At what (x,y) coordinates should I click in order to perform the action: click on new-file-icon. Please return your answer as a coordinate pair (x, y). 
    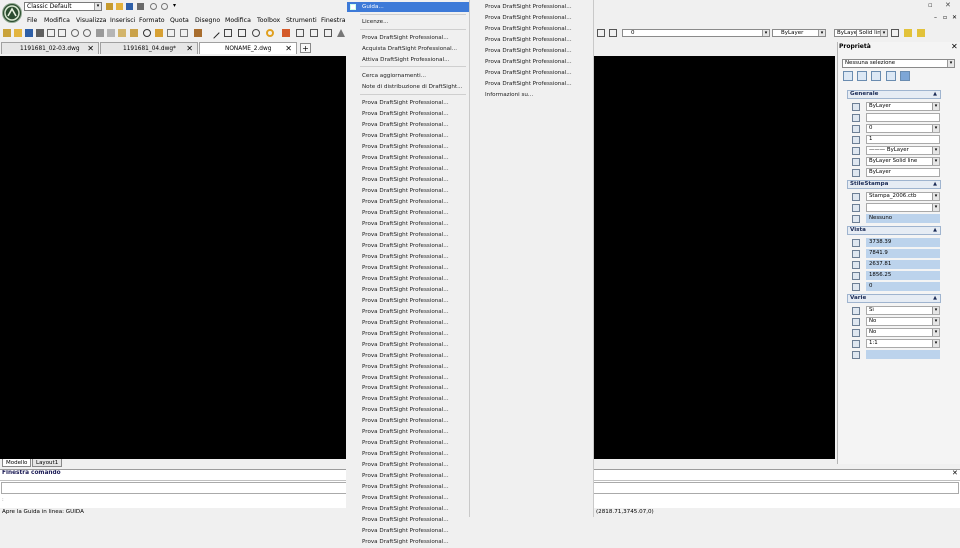
    Looking at the image, I should click on (109, 6).